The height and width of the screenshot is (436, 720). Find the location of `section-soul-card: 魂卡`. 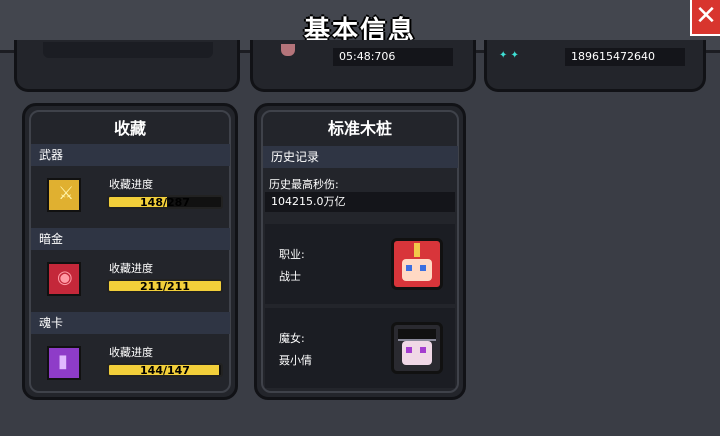

section-soul-card: 魂卡 is located at coordinates (130, 323).